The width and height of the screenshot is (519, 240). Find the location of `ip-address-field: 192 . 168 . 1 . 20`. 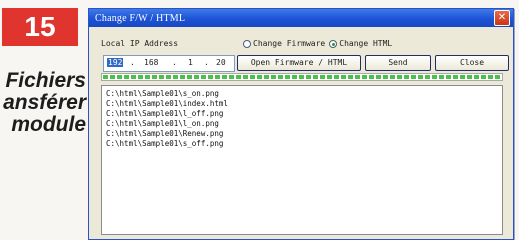

ip-address-field: 192 . 168 . 1 . 20 is located at coordinates (169, 63).